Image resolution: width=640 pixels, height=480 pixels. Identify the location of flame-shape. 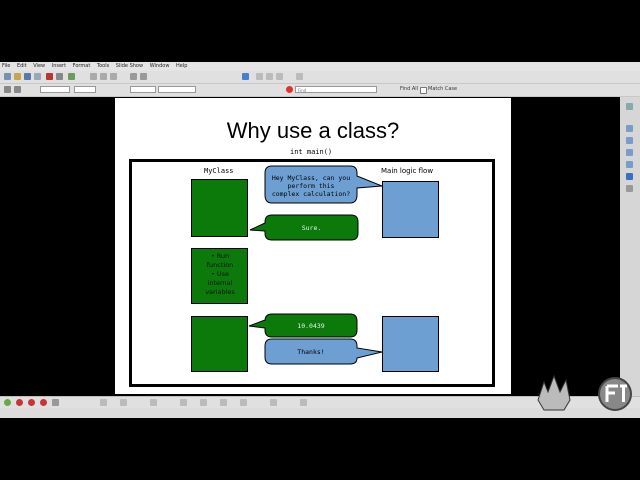
(554, 392).